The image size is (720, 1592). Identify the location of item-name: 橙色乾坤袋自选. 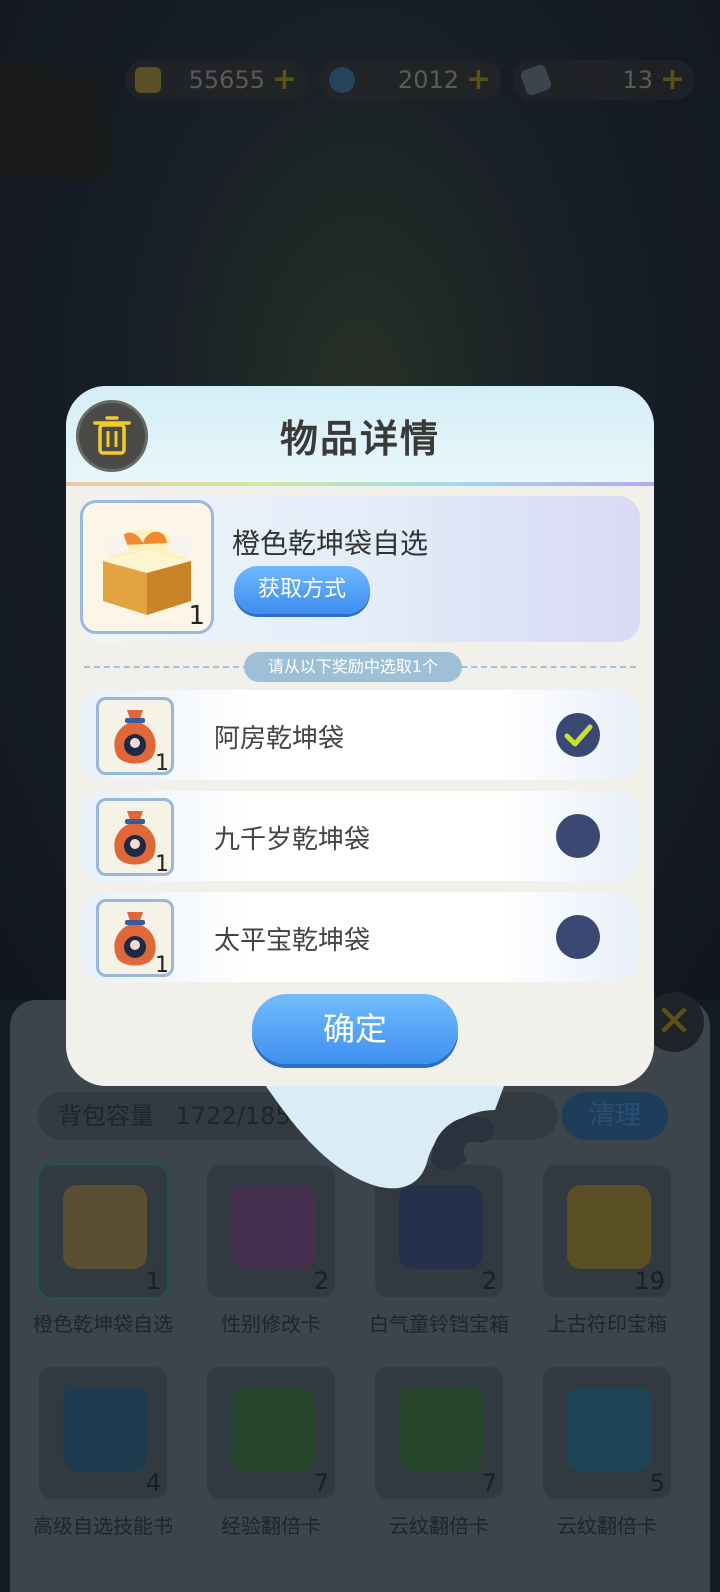
(330, 543).